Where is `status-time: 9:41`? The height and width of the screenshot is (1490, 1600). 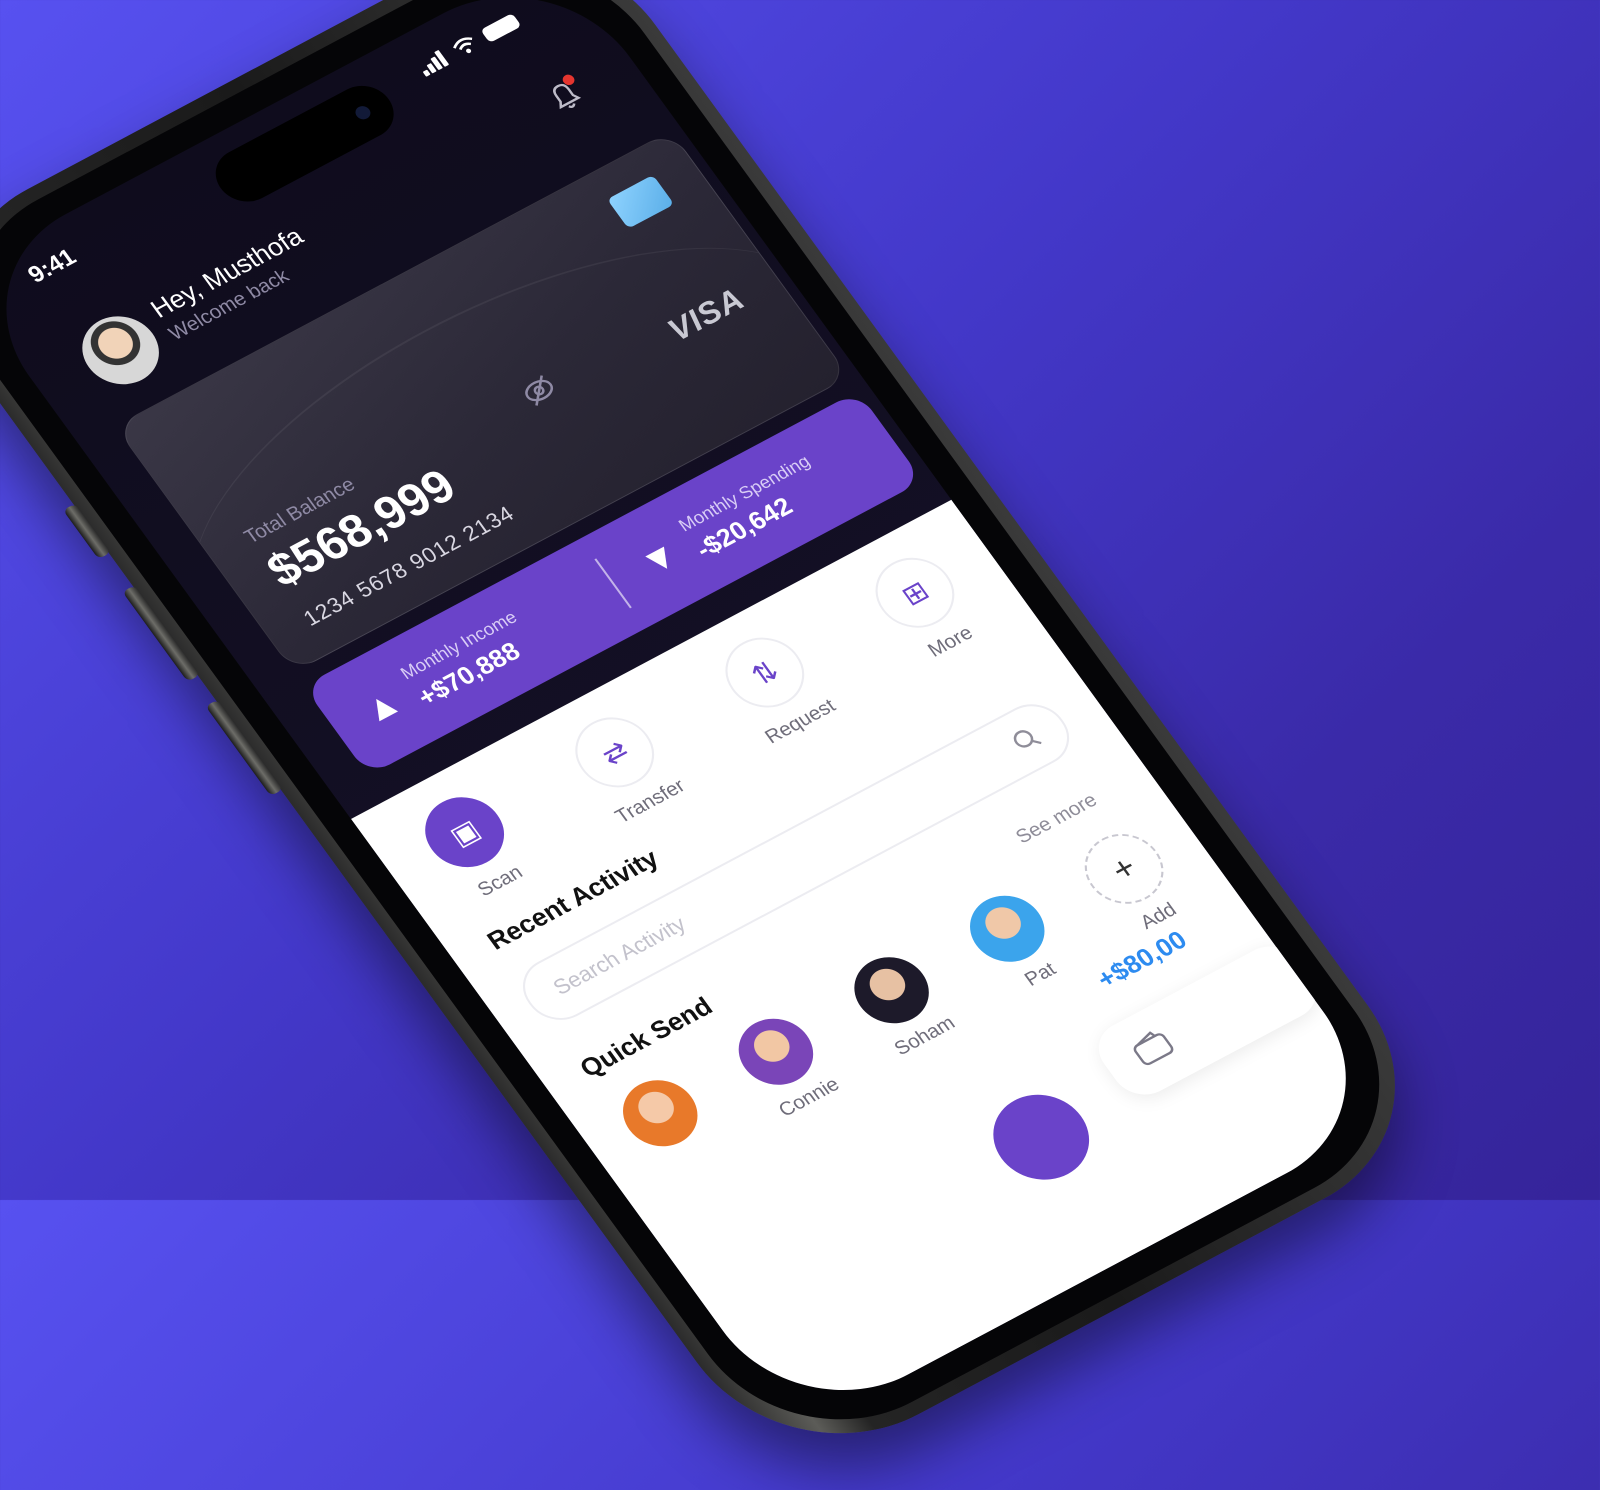 status-time: 9:41 is located at coordinates (52, 266).